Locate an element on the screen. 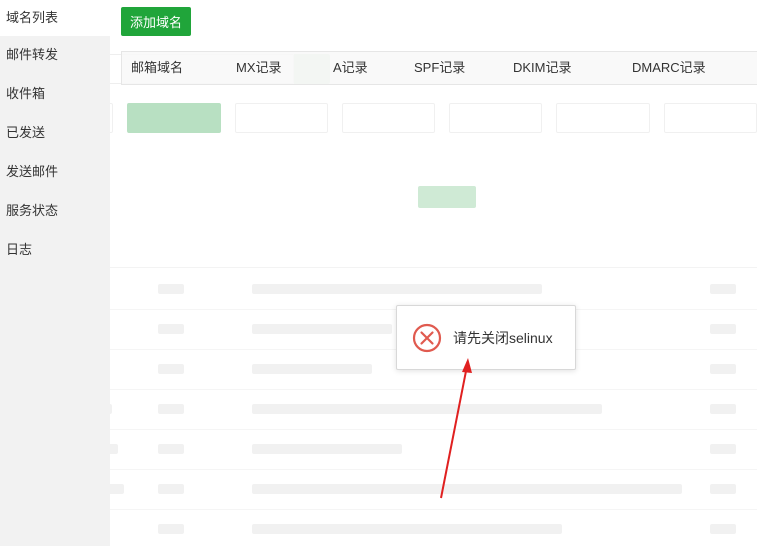  domain-table-header: 邮箱域名 MX记录 A记录 SPF记录 DKIM记录 DMARC记录 is located at coordinates (439, 68).